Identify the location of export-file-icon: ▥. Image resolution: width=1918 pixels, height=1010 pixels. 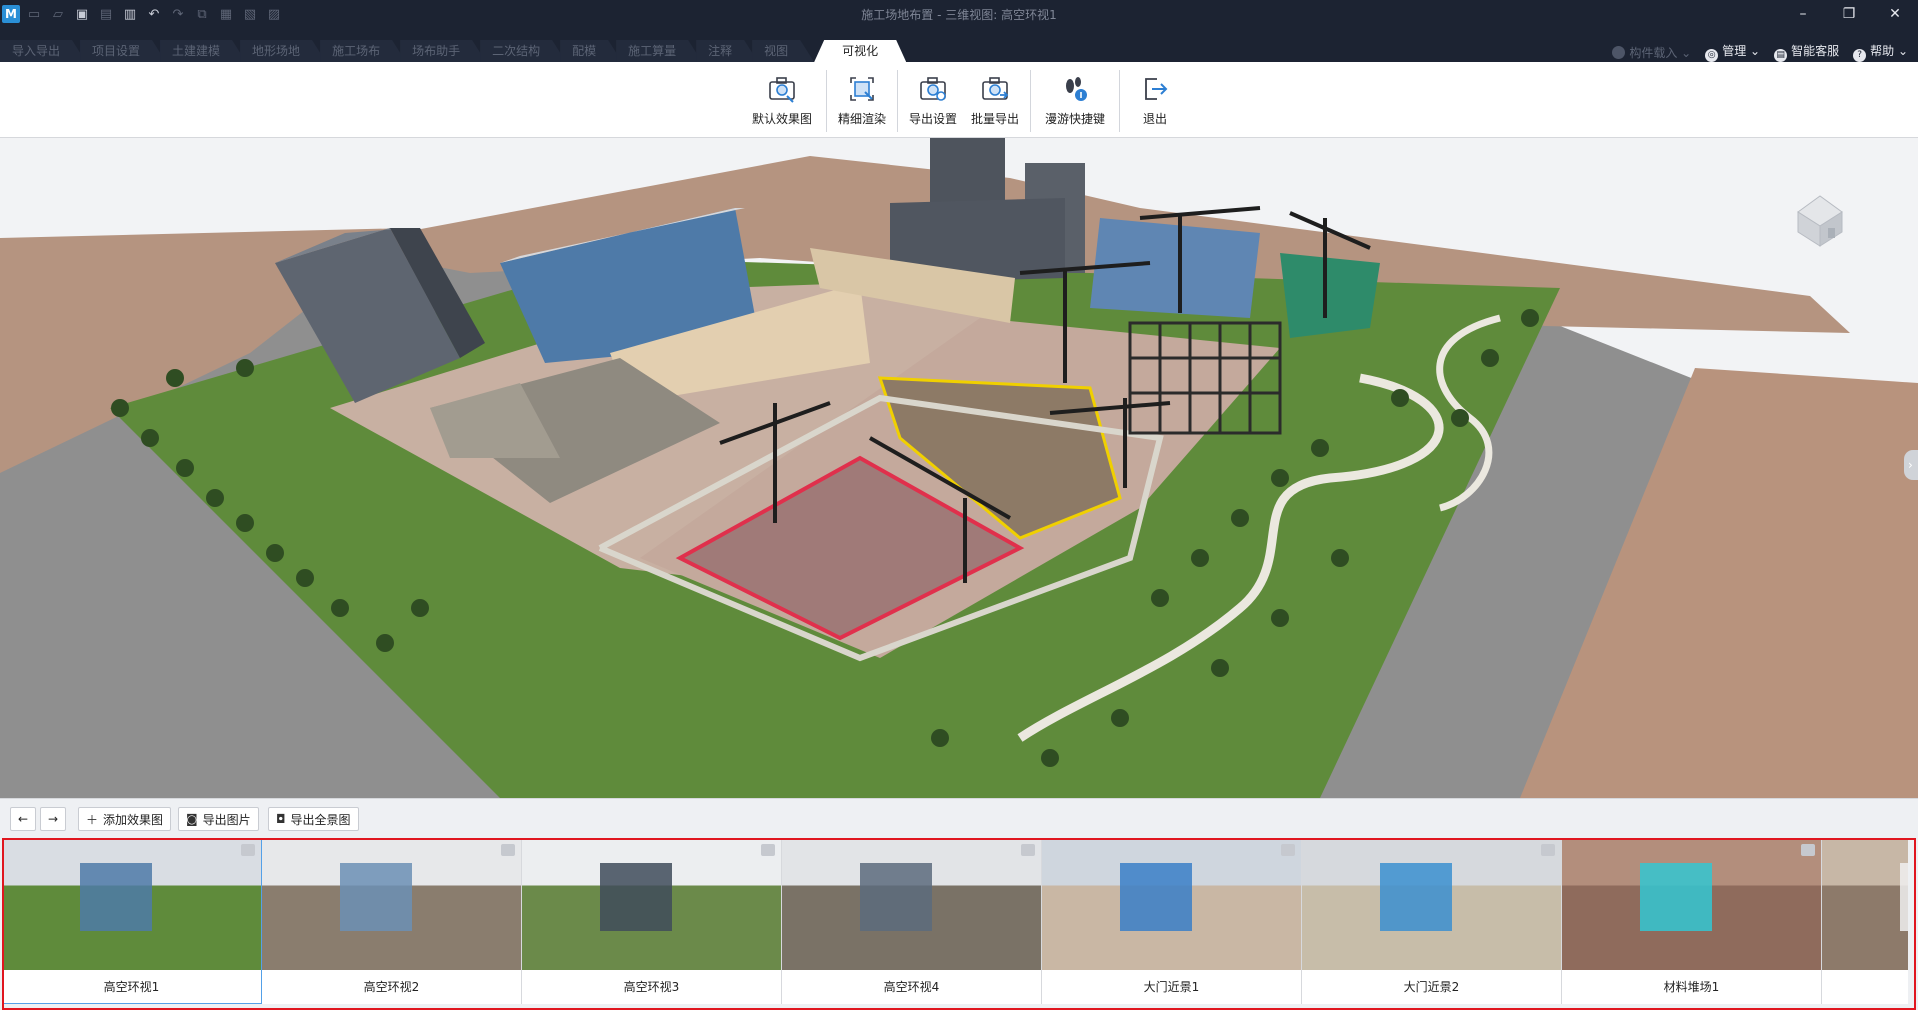
(130, 14).